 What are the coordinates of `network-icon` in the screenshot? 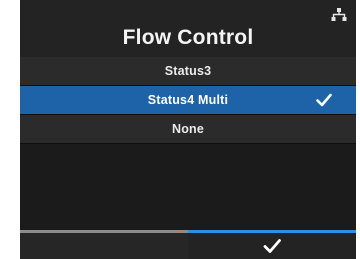 It's located at (339, 14).